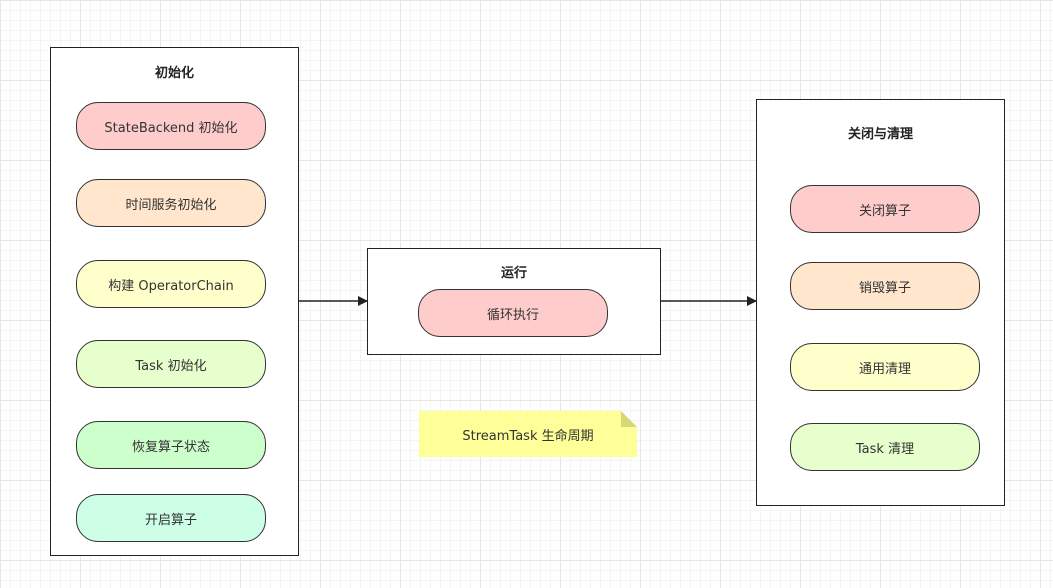  Describe the element at coordinates (171, 518) in the screenshot. I see `init-step-open-operator: 开启算子` at that location.